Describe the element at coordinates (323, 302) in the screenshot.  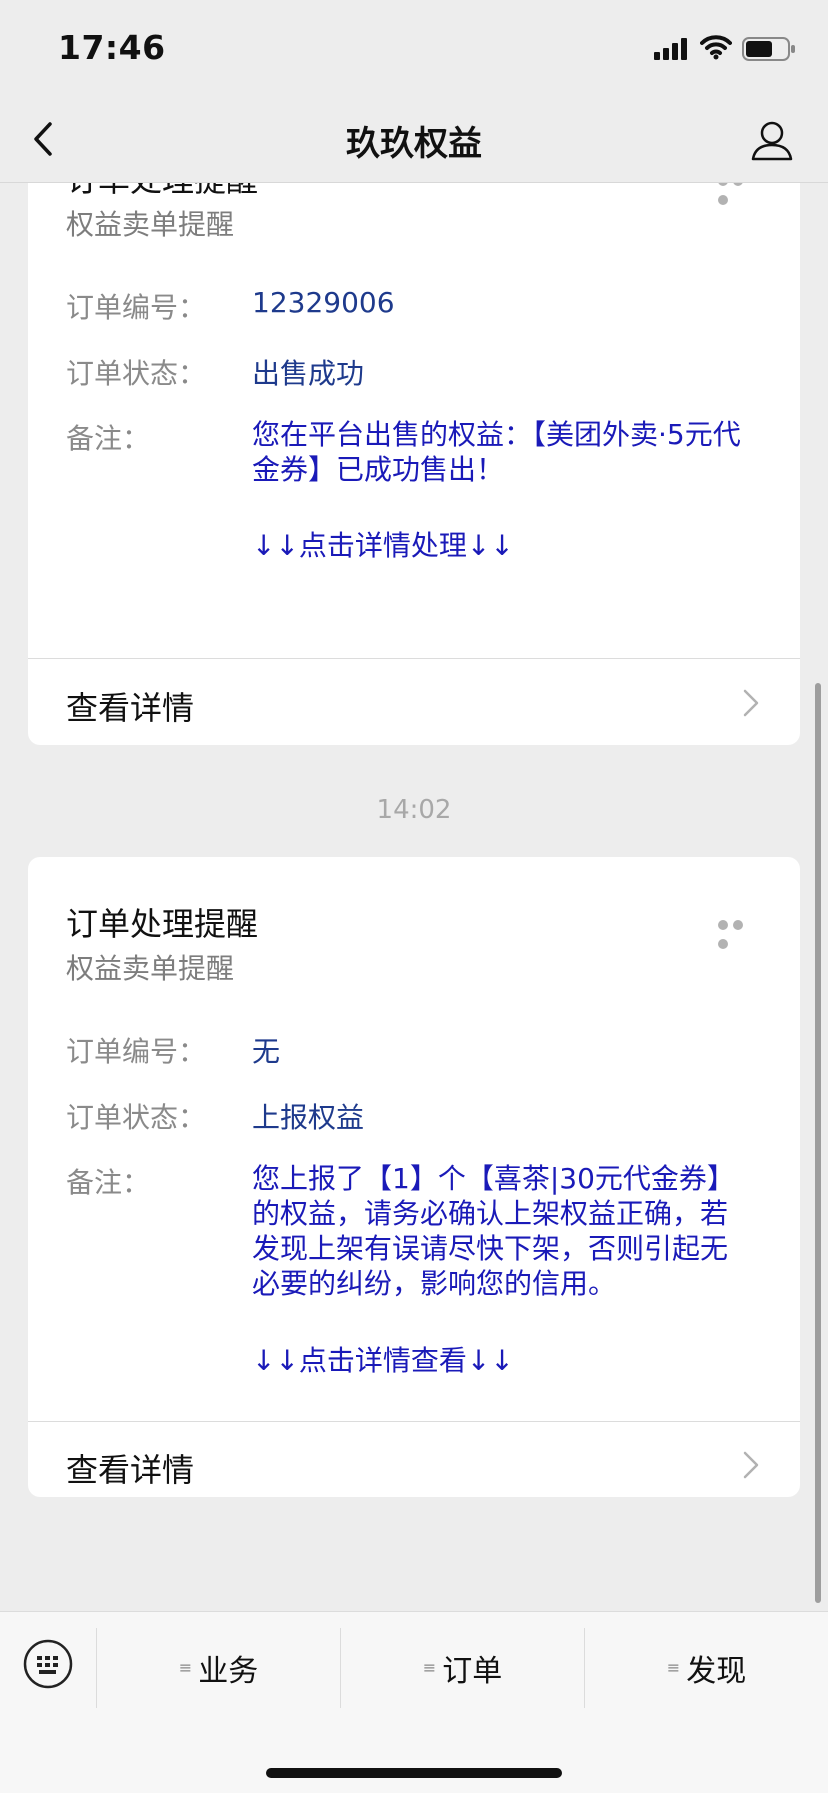
I see `order-no-value: 12329006` at that location.